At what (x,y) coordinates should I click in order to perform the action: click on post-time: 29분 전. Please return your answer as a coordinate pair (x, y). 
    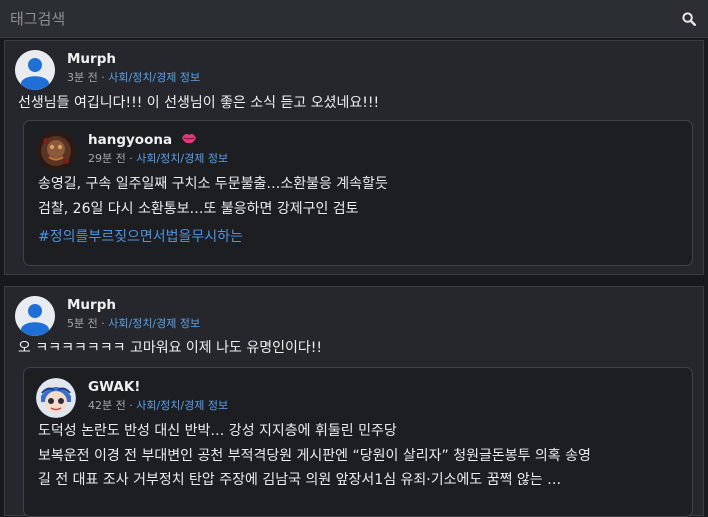
    Looking at the image, I should click on (107, 158).